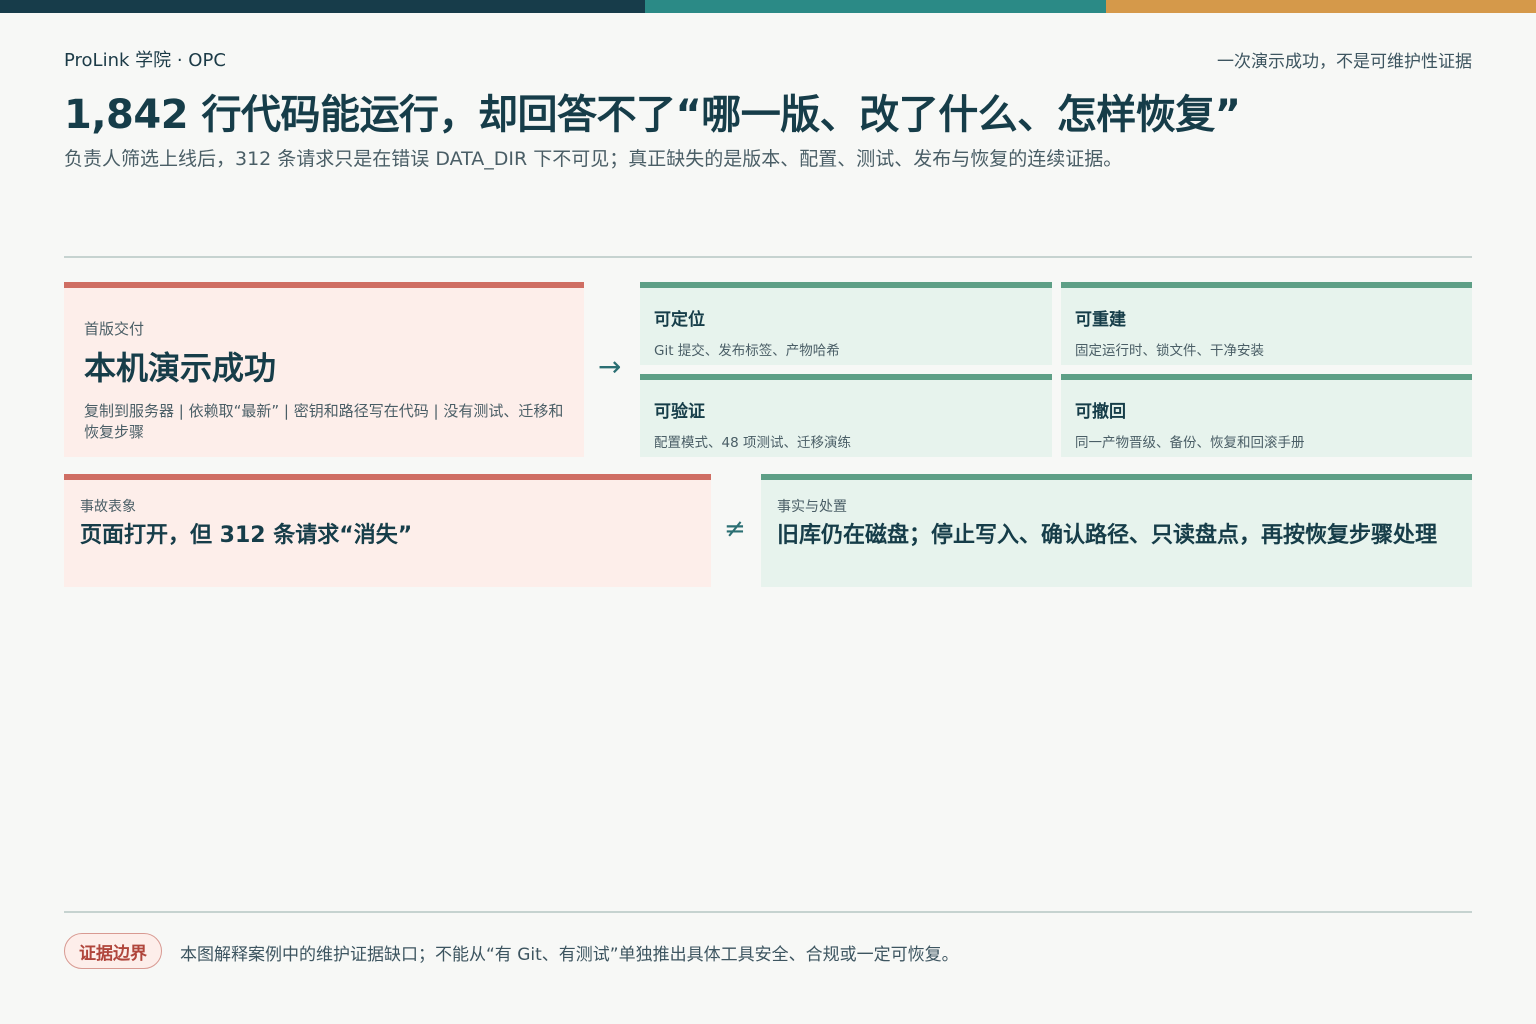 The width and height of the screenshot is (1536, 1024). Describe the element at coordinates (610, 366) in the screenshot. I see `right-arrow-icon: →` at that location.